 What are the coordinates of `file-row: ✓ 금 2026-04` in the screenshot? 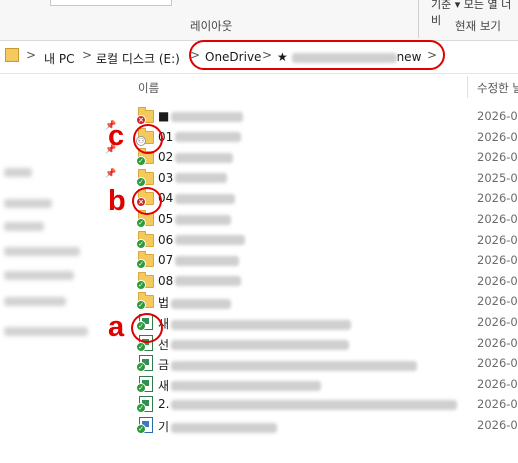 It's located at (326, 363).